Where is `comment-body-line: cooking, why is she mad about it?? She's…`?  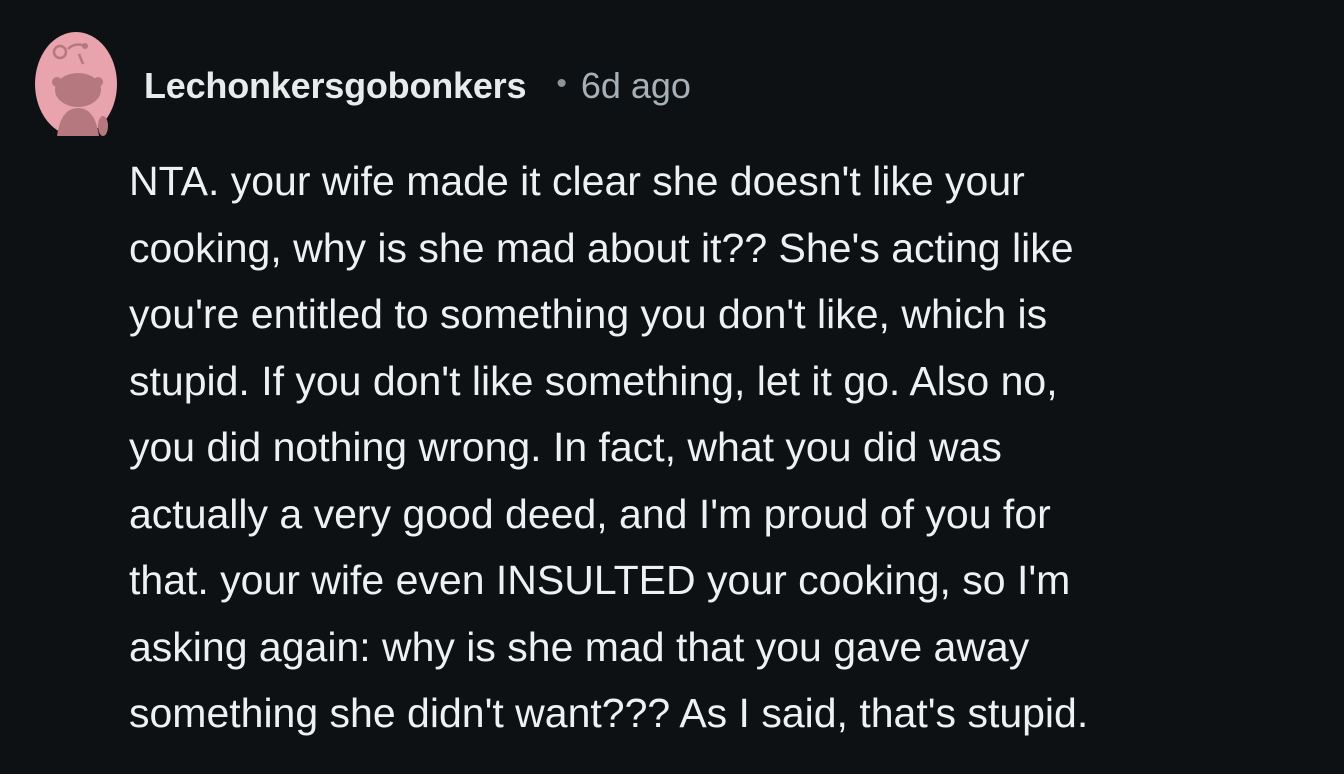
comment-body-line: cooking, why is she mad about it?? She's… is located at coordinates (601, 247).